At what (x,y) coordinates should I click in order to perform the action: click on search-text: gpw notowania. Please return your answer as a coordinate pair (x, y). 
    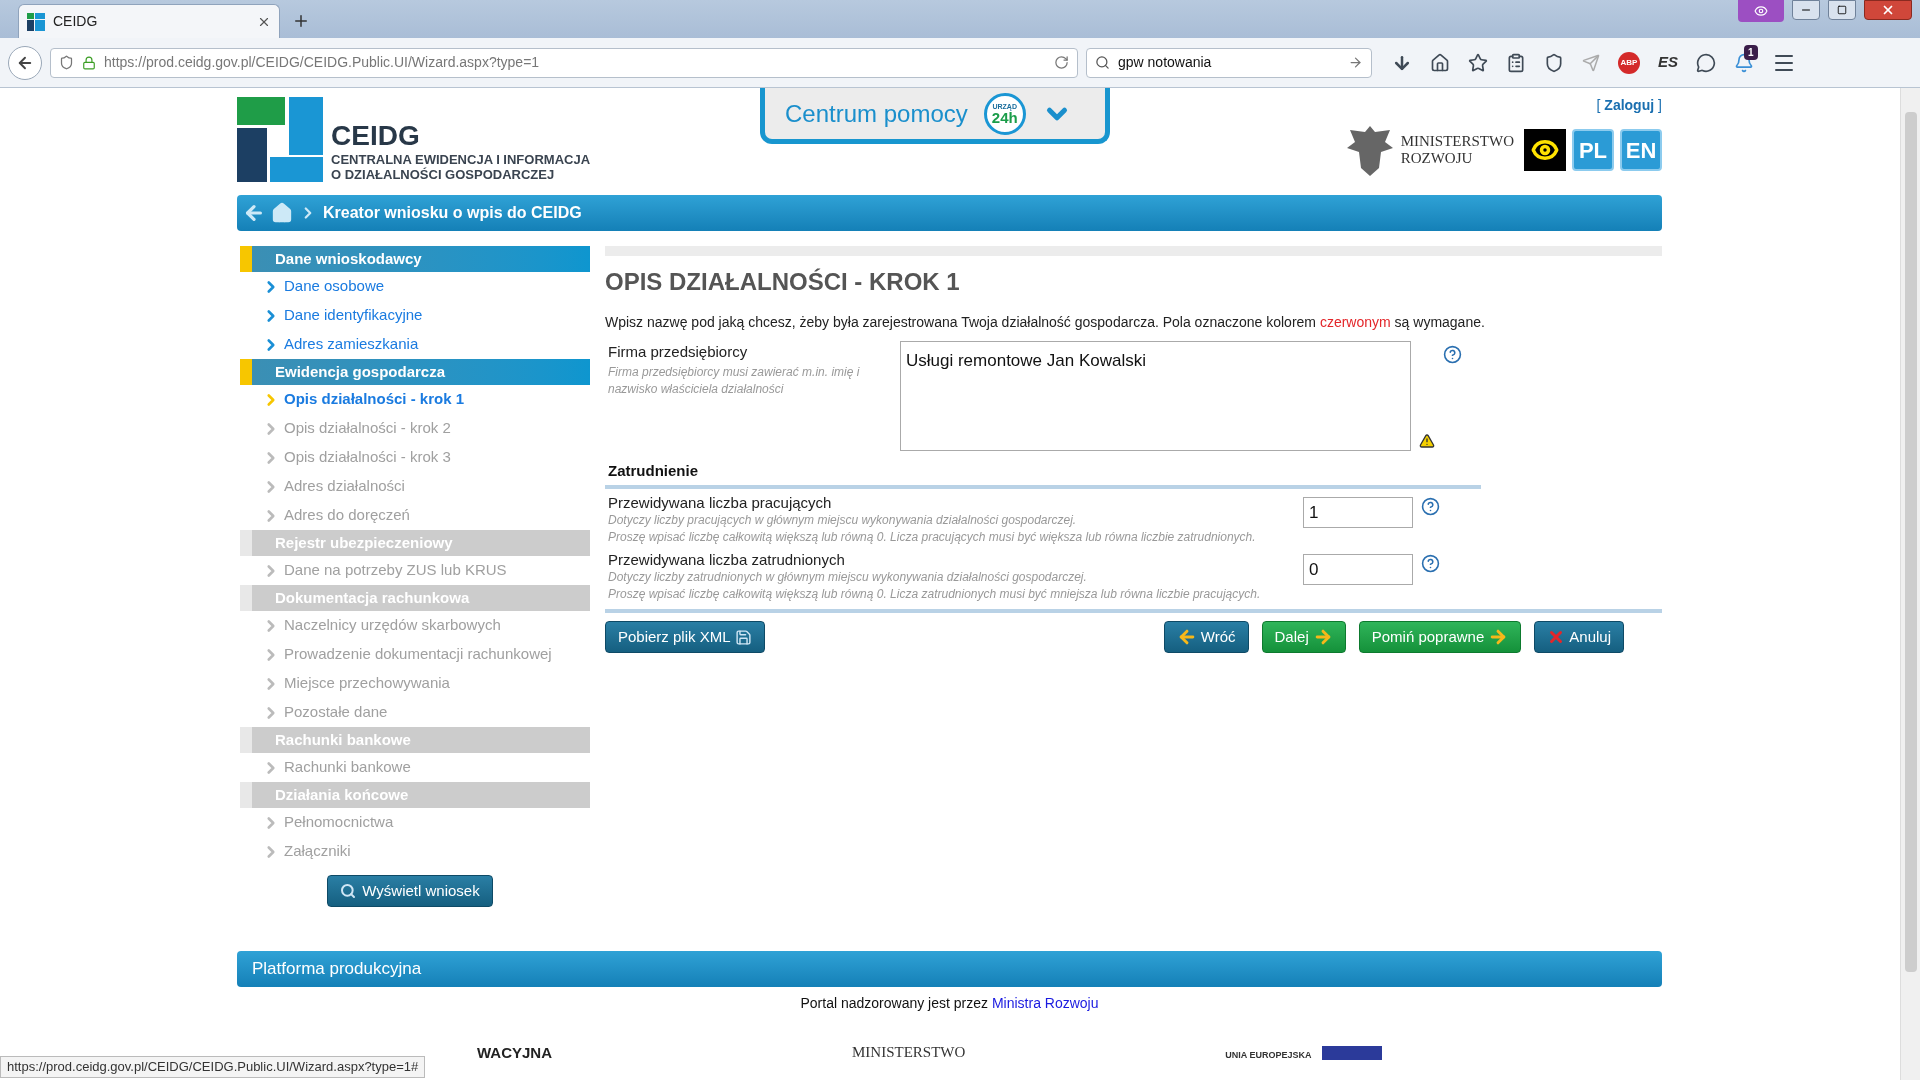
    Looking at the image, I should click on (1165, 62).